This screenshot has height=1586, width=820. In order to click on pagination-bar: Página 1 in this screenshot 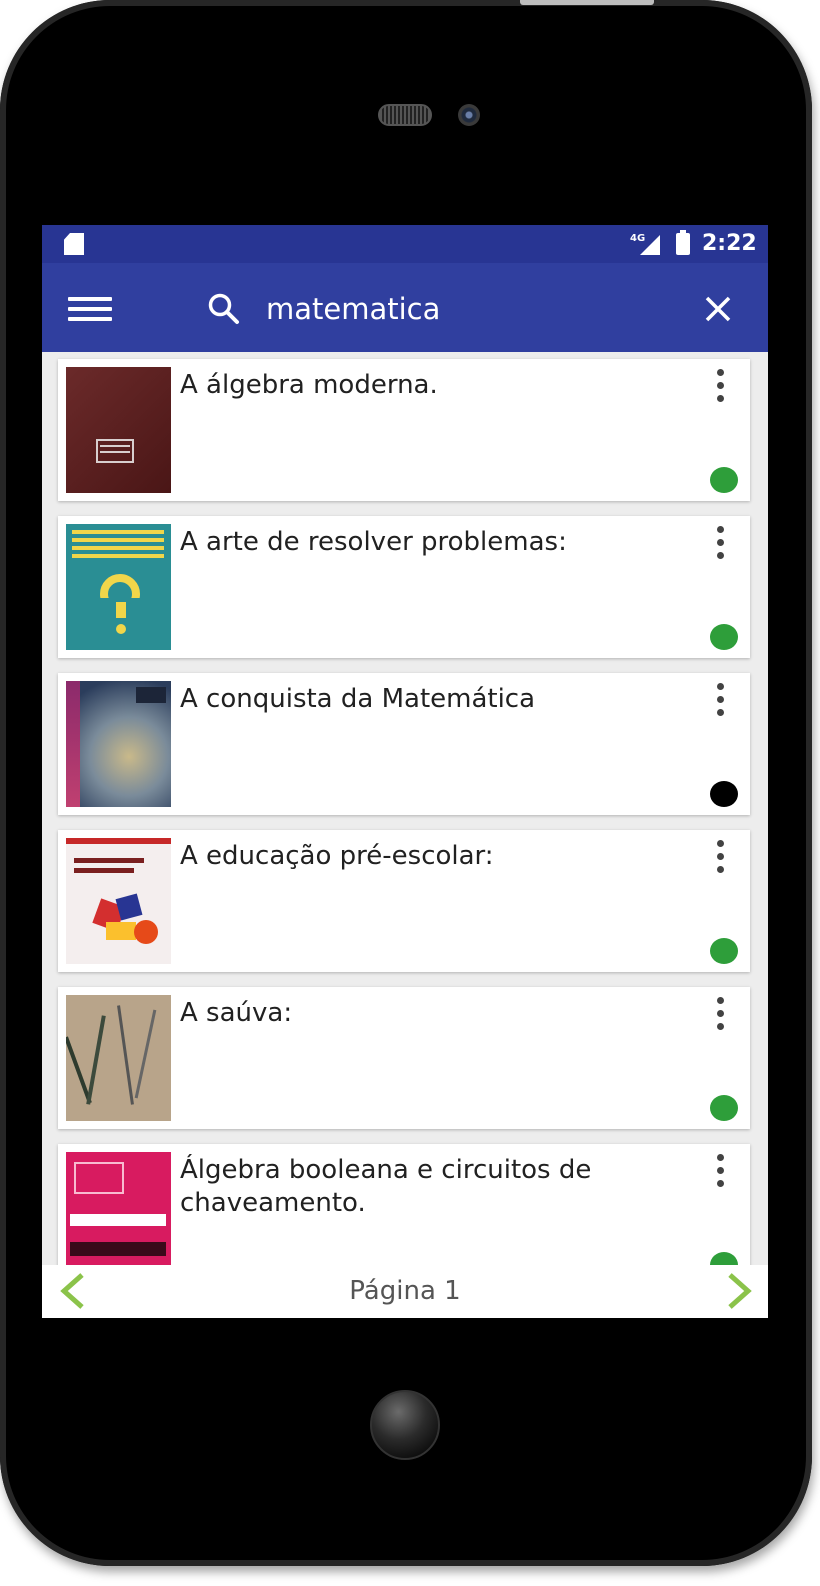, I will do `click(405, 1291)`.